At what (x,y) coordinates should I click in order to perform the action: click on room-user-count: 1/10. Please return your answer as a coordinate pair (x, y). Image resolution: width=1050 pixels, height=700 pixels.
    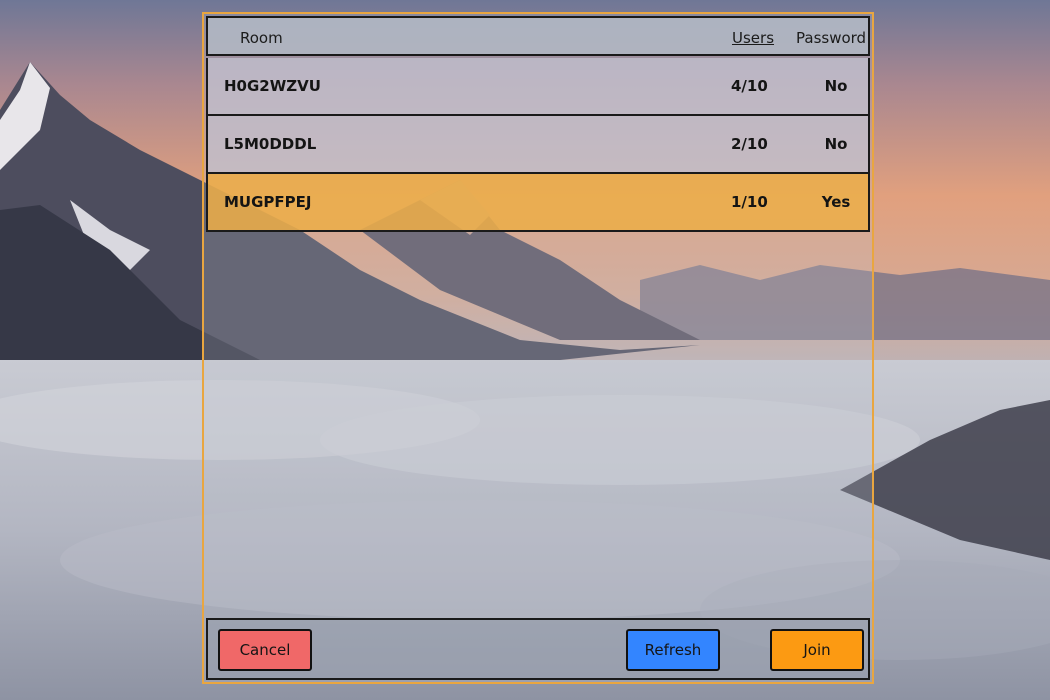
    Looking at the image, I should click on (749, 202).